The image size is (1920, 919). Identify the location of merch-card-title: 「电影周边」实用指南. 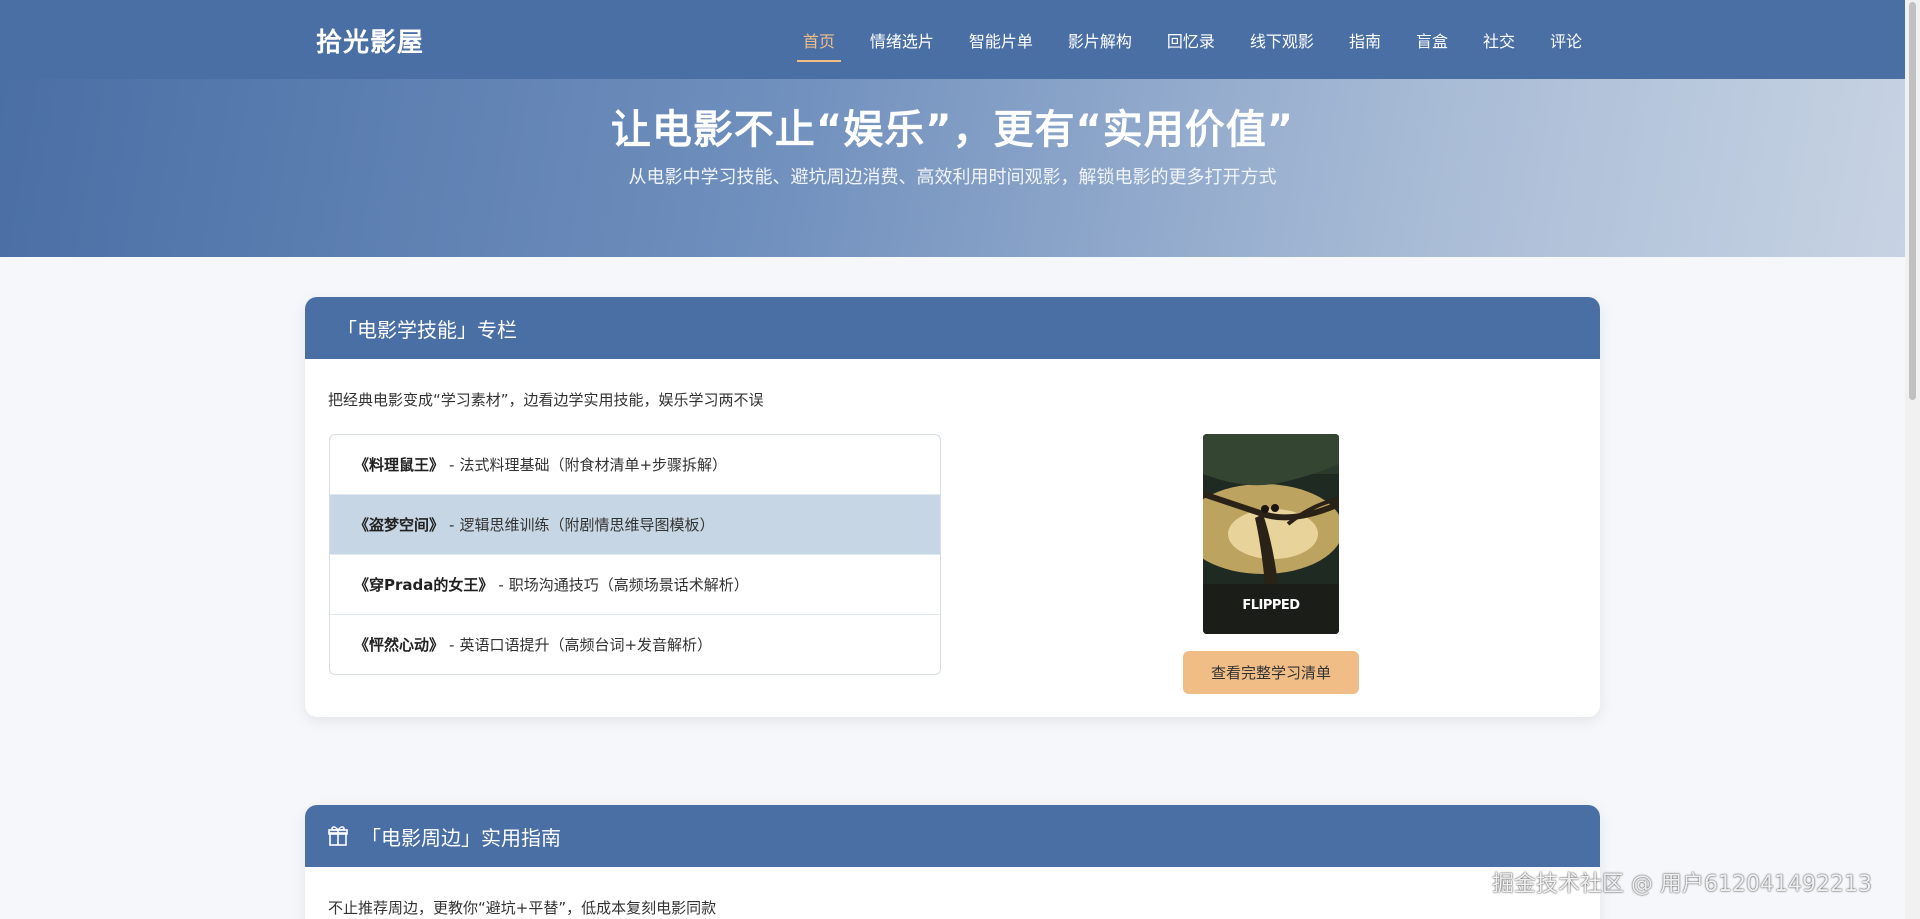
(461, 837).